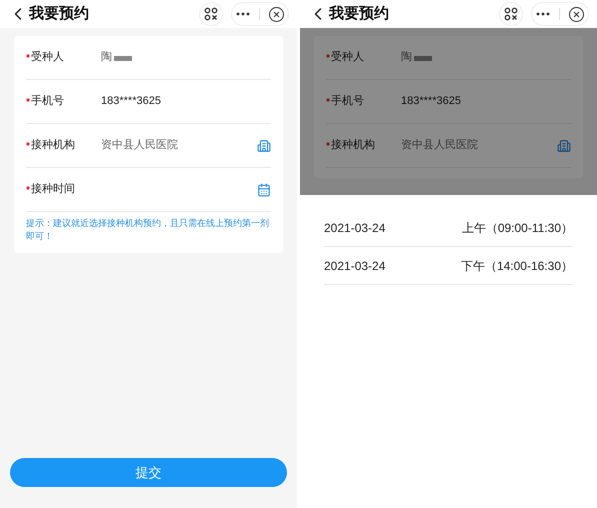 This screenshot has width=597, height=508. Describe the element at coordinates (517, 228) in the screenshot. I see `option-period: 上午（09:00-11:30）` at that location.